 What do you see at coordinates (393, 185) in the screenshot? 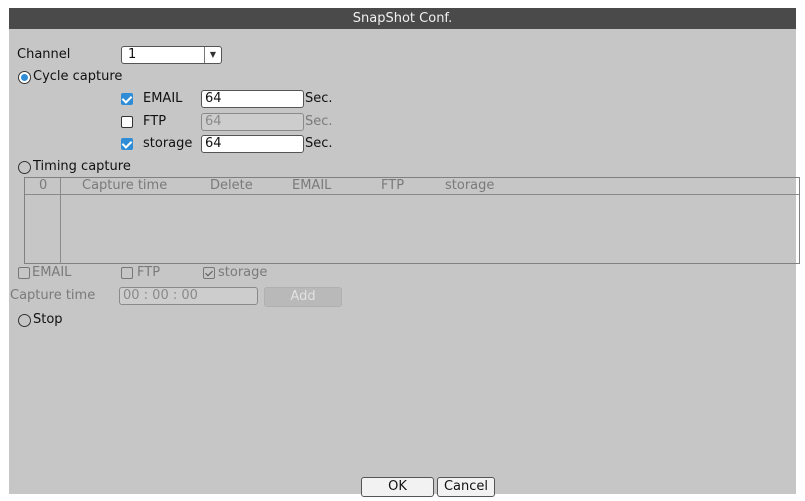
I see `column-header-ftp: FTP` at bounding box center [393, 185].